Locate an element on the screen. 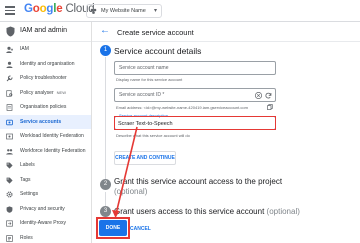  federation-icon is located at coordinates (9, 136).